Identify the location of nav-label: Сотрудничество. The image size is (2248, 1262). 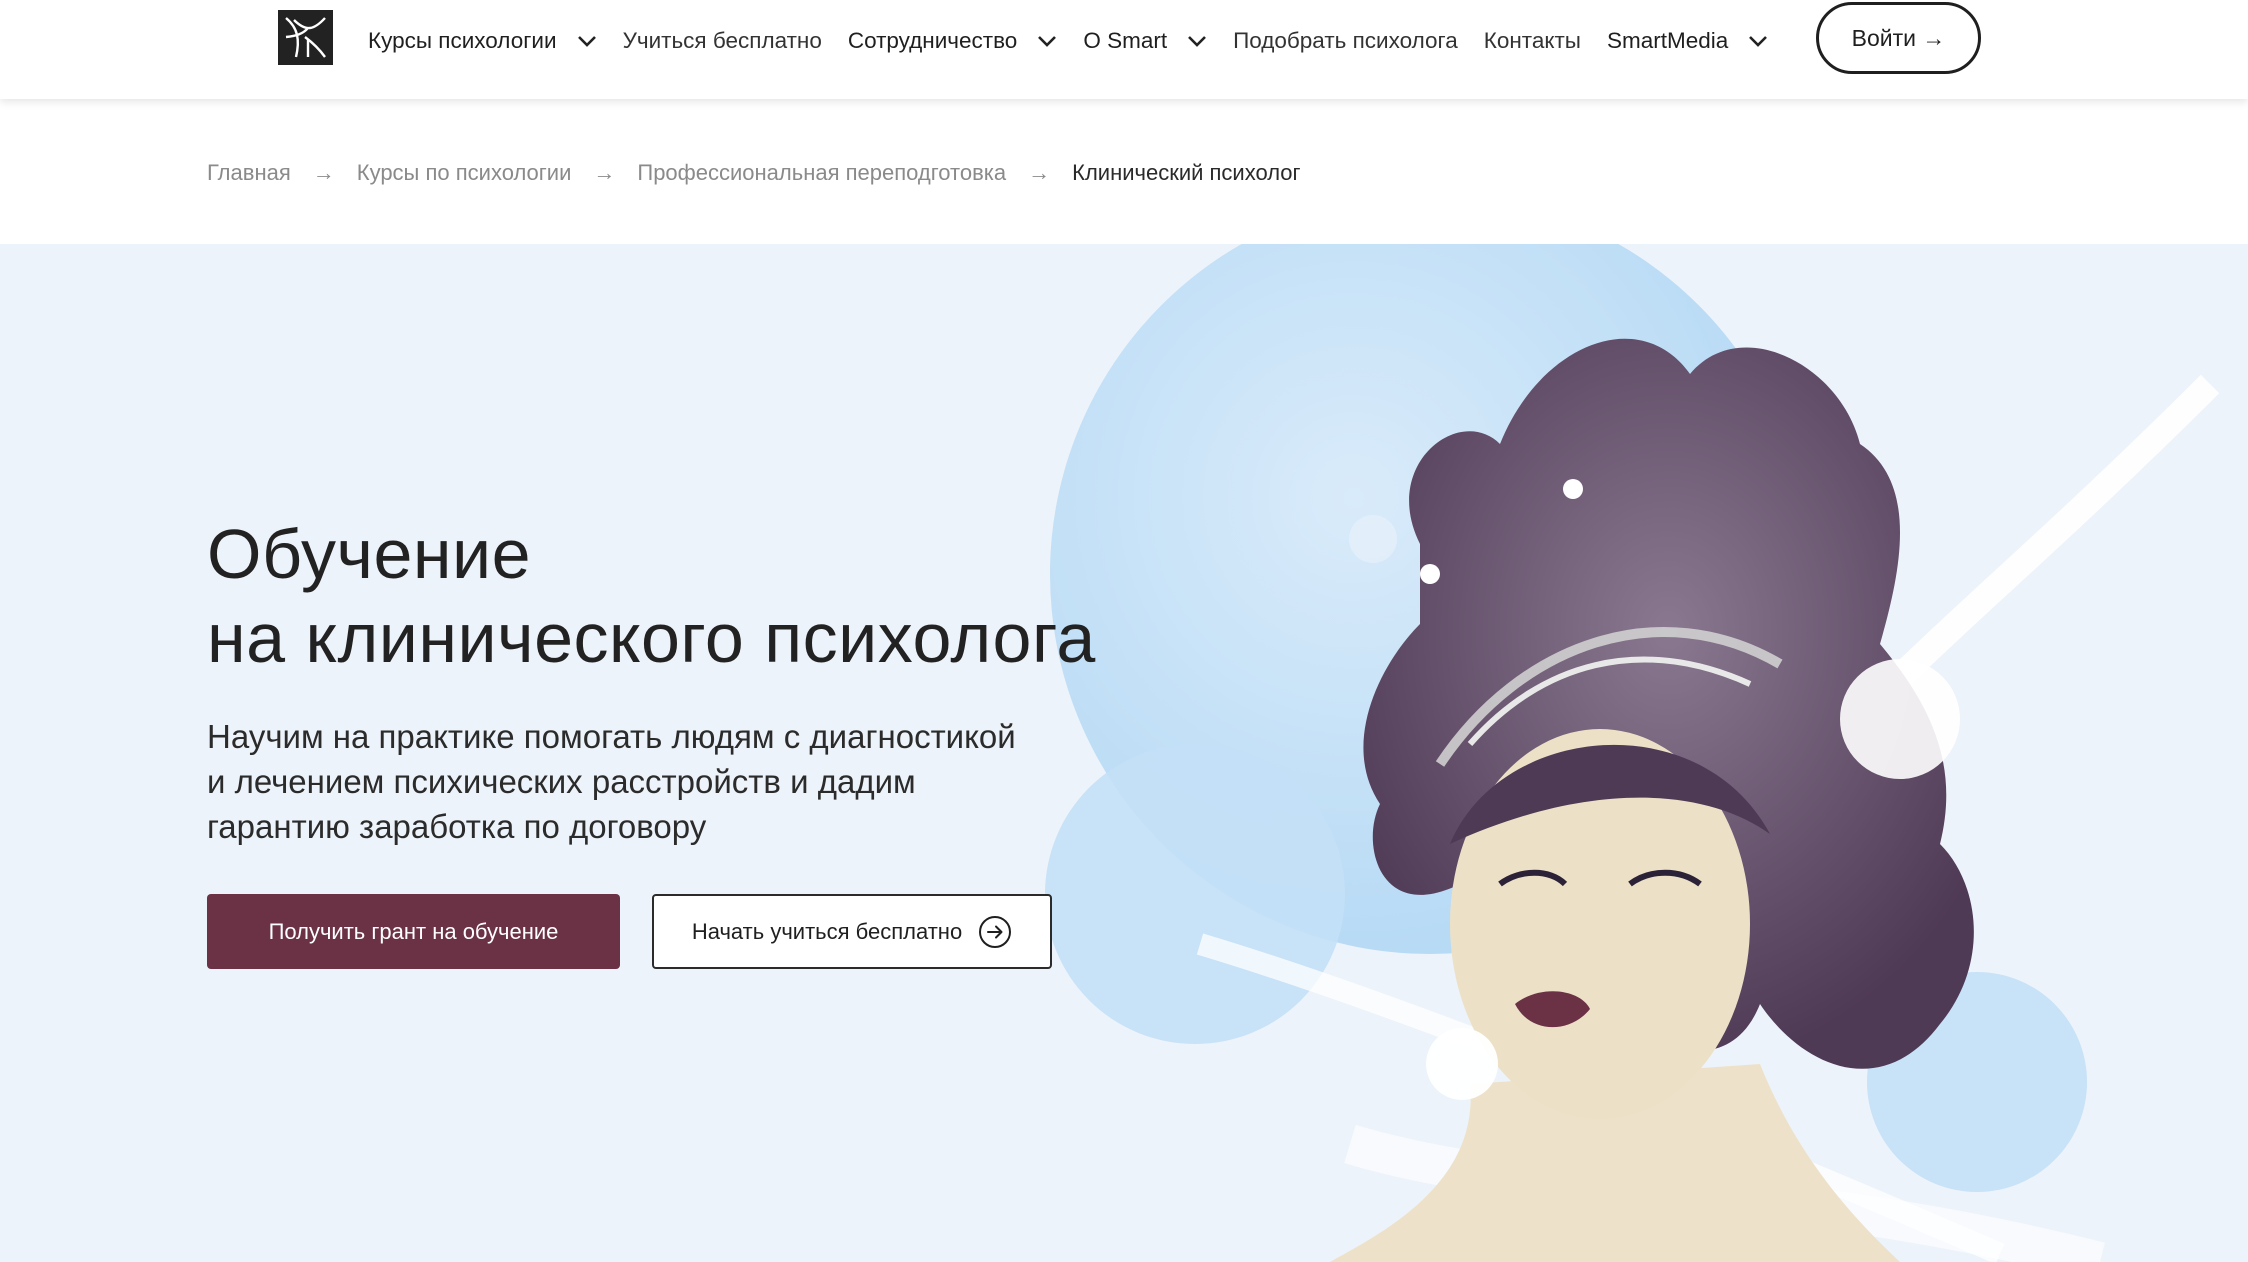
(932, 40).